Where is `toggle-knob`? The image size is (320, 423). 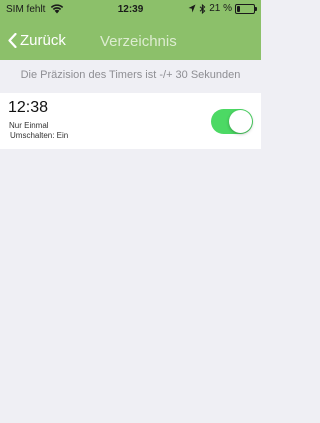 toggle-knob is located at coordinates (240, 121).